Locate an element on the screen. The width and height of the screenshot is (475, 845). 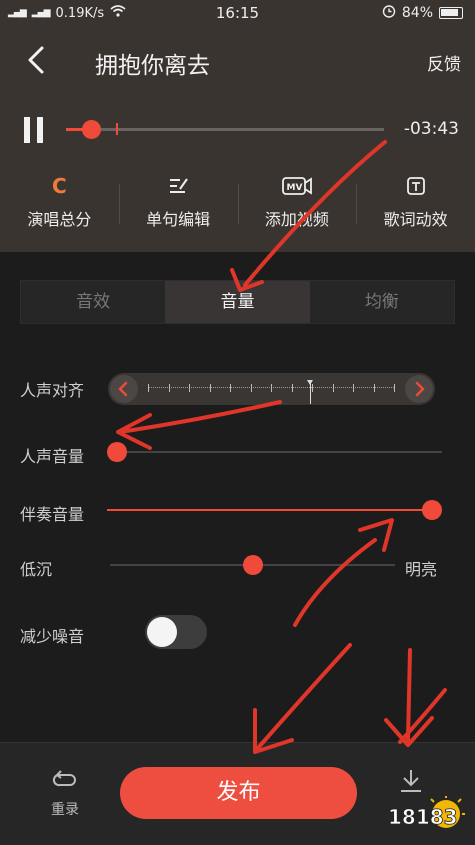
tool-score: C 演唱总分 is located at coordinates (59, 207).